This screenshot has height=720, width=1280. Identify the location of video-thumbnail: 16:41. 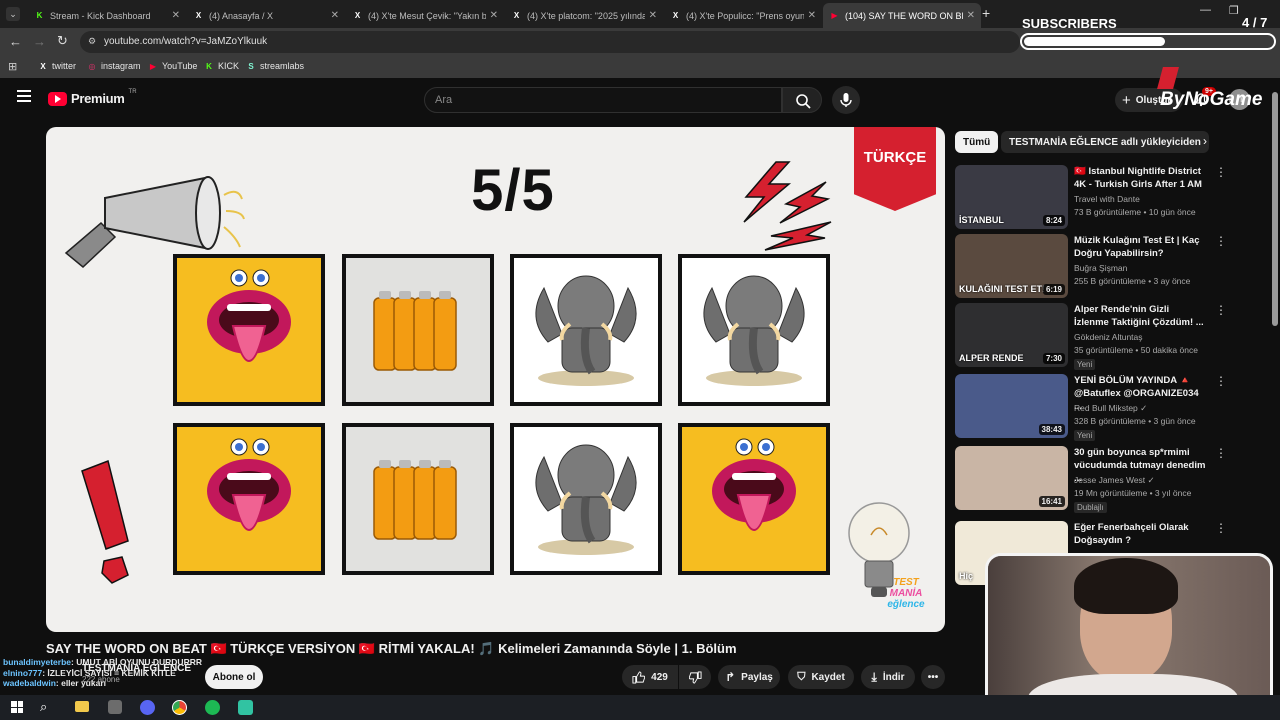
(1011, 478).